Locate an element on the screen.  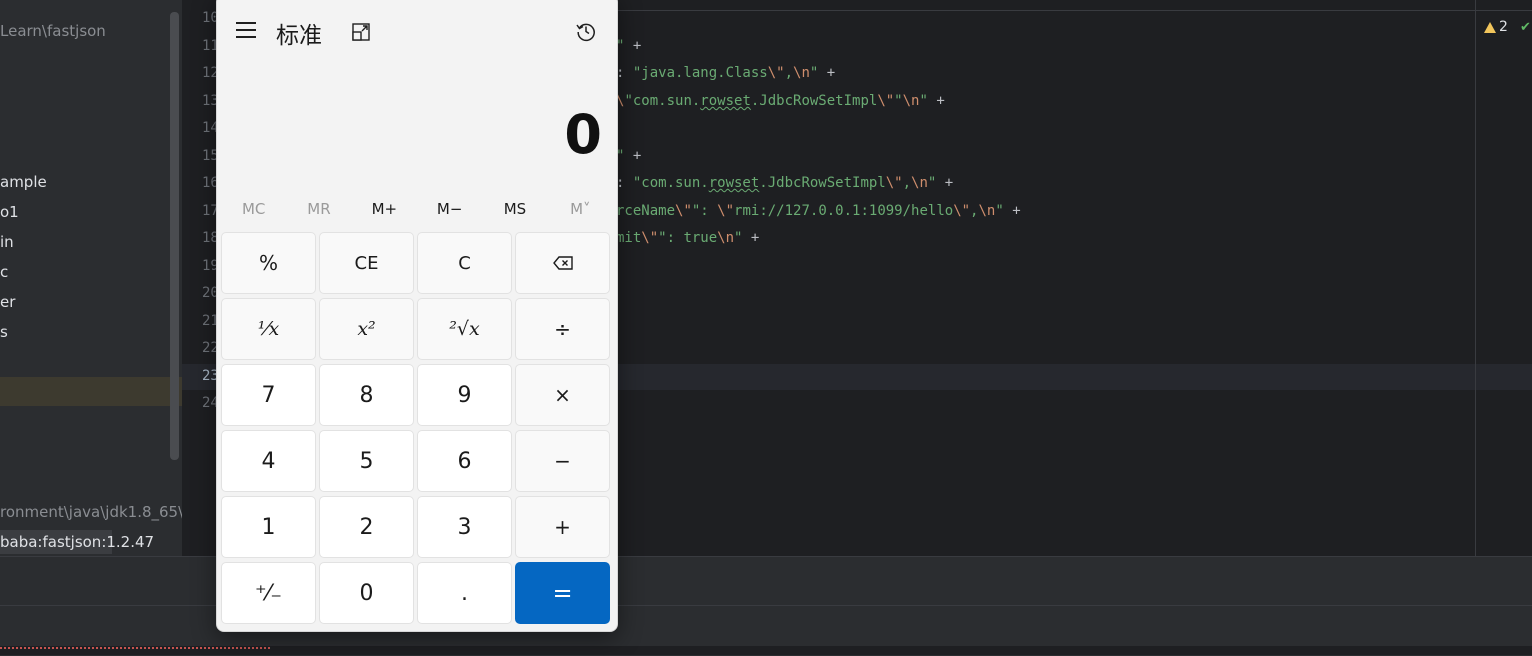
mode-title: 标准 is located at coordinates (299, 36).